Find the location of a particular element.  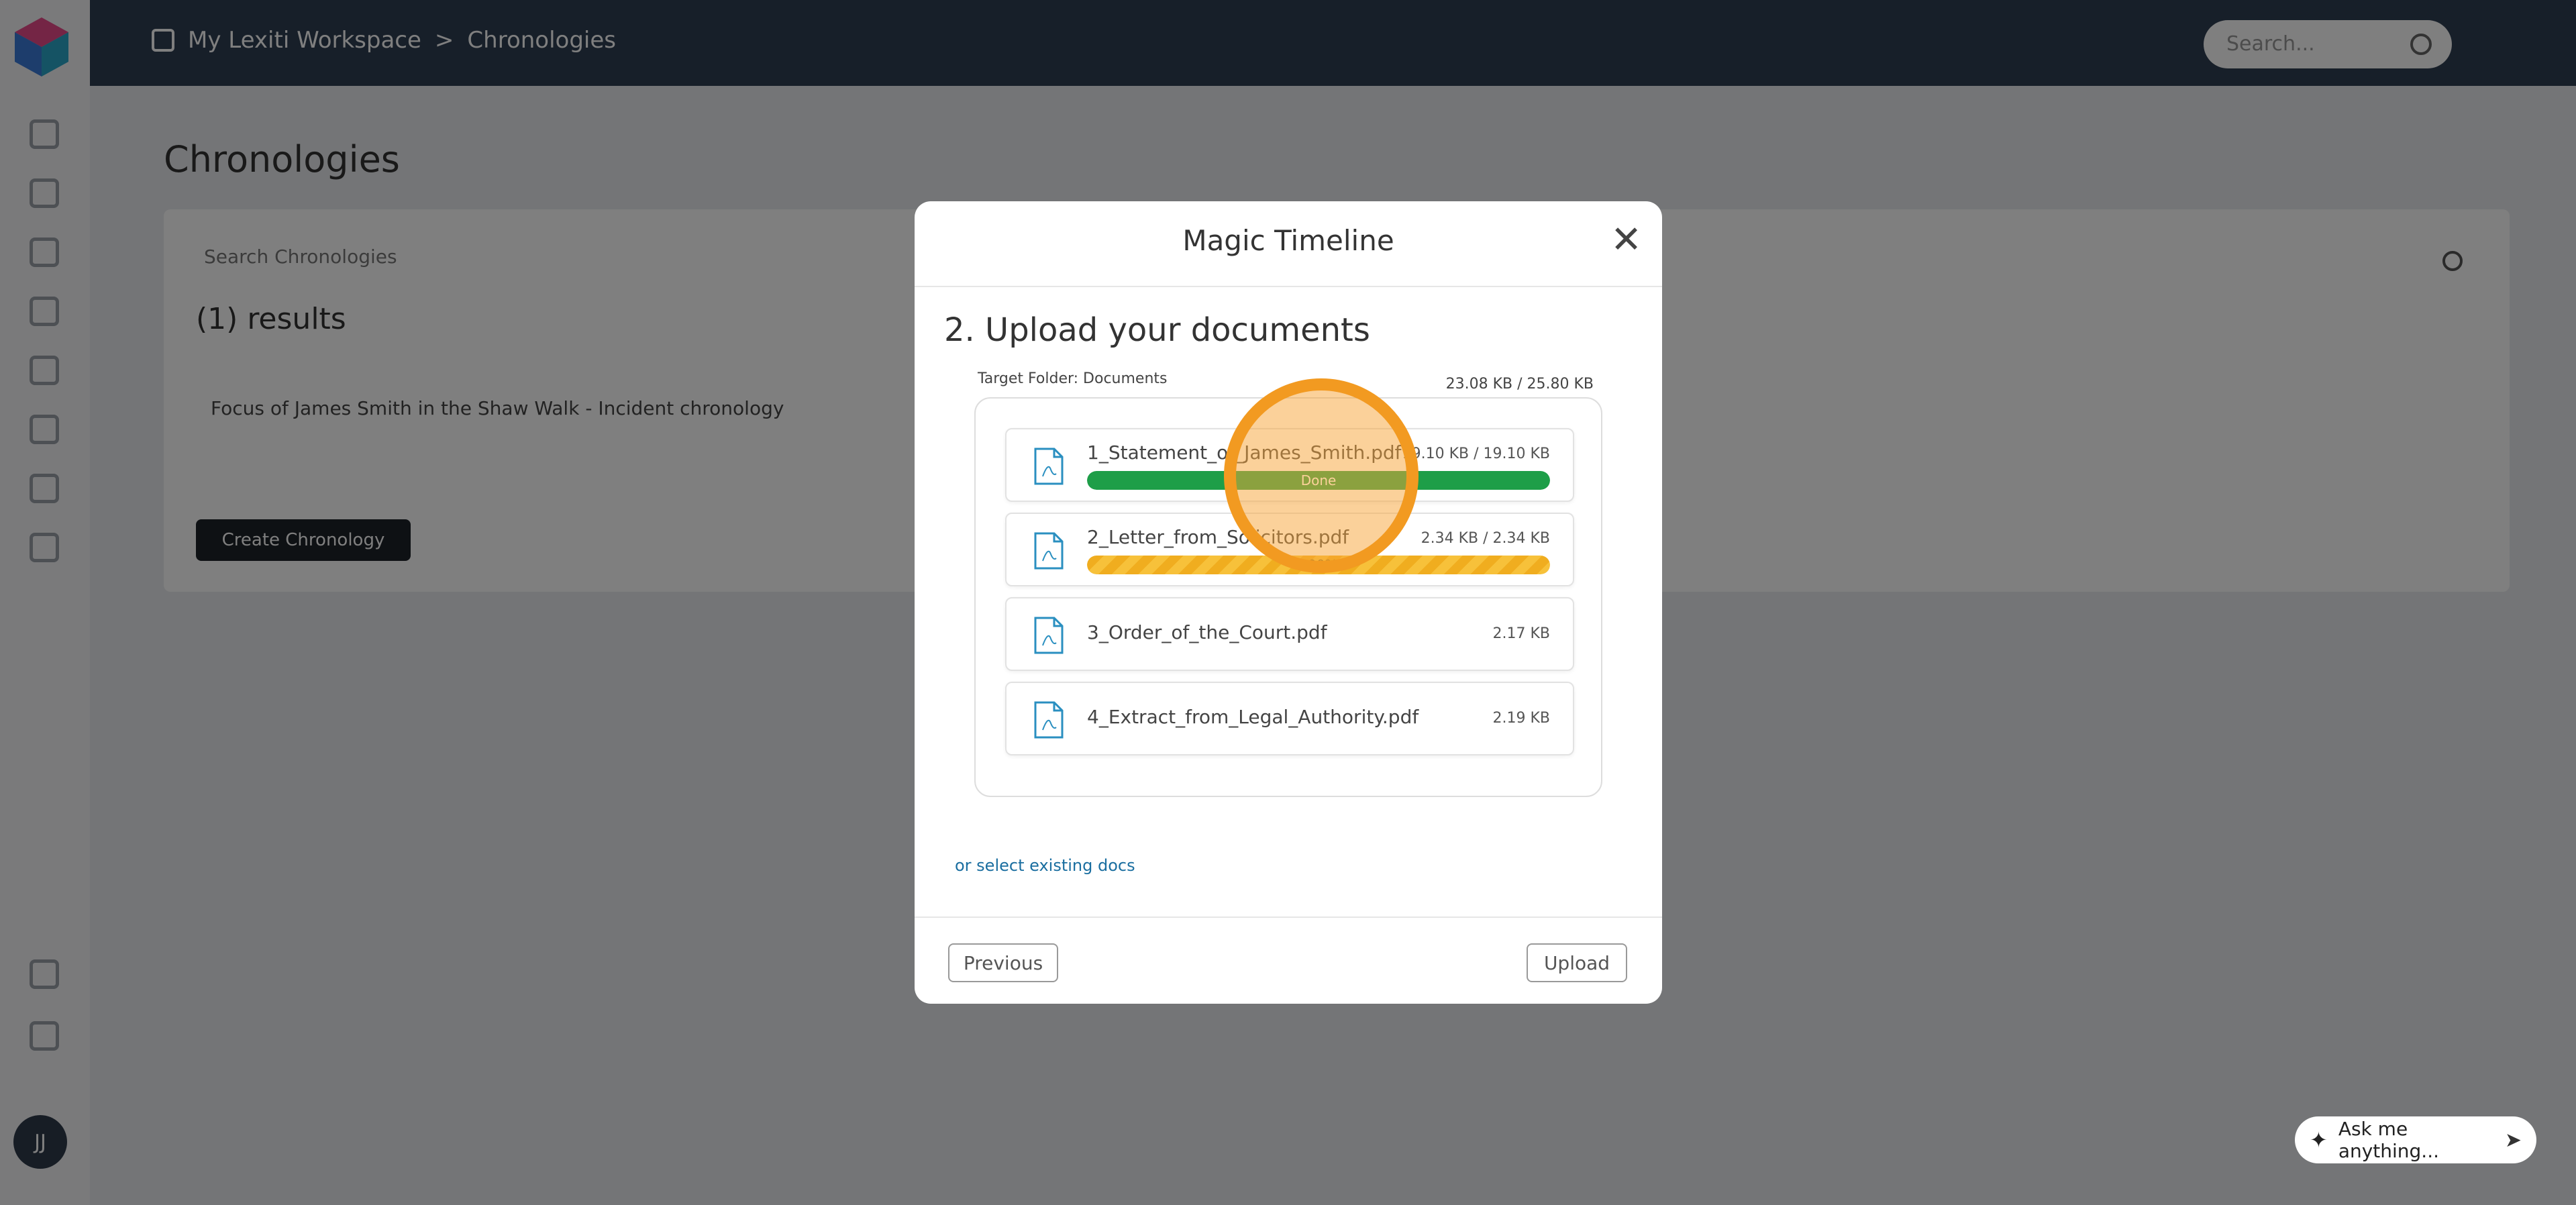

click-highlight-marker is located at coordinates (1321, 475).